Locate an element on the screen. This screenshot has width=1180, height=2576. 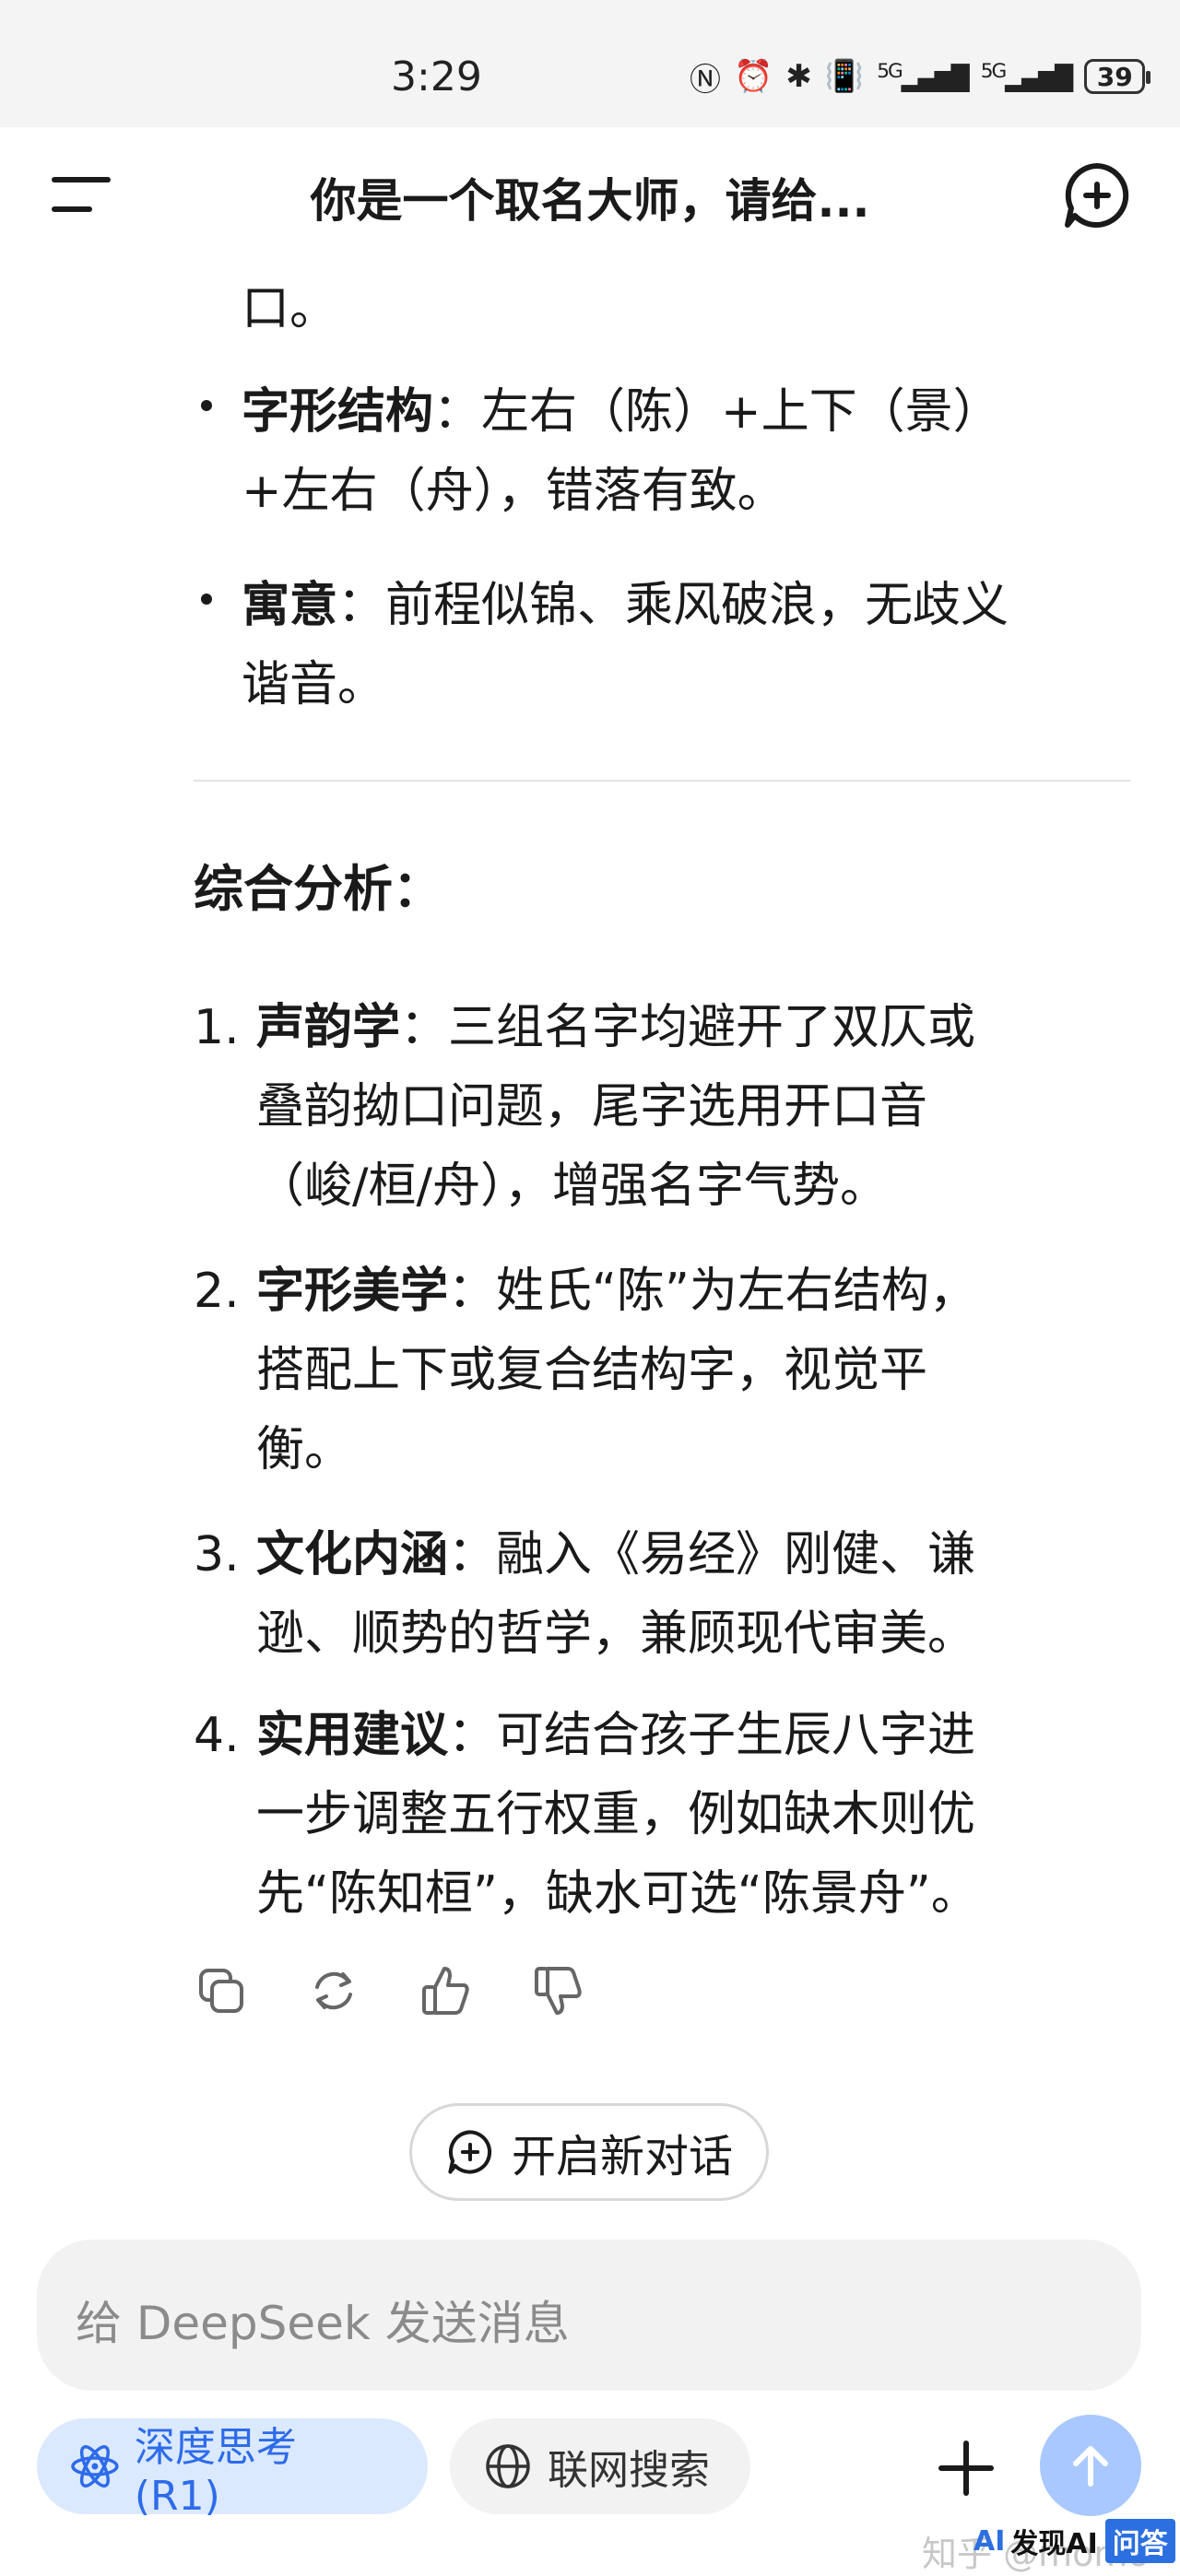
deep-think-toggle: 深度思考 (R1) is located at coordinates (232, 2469).